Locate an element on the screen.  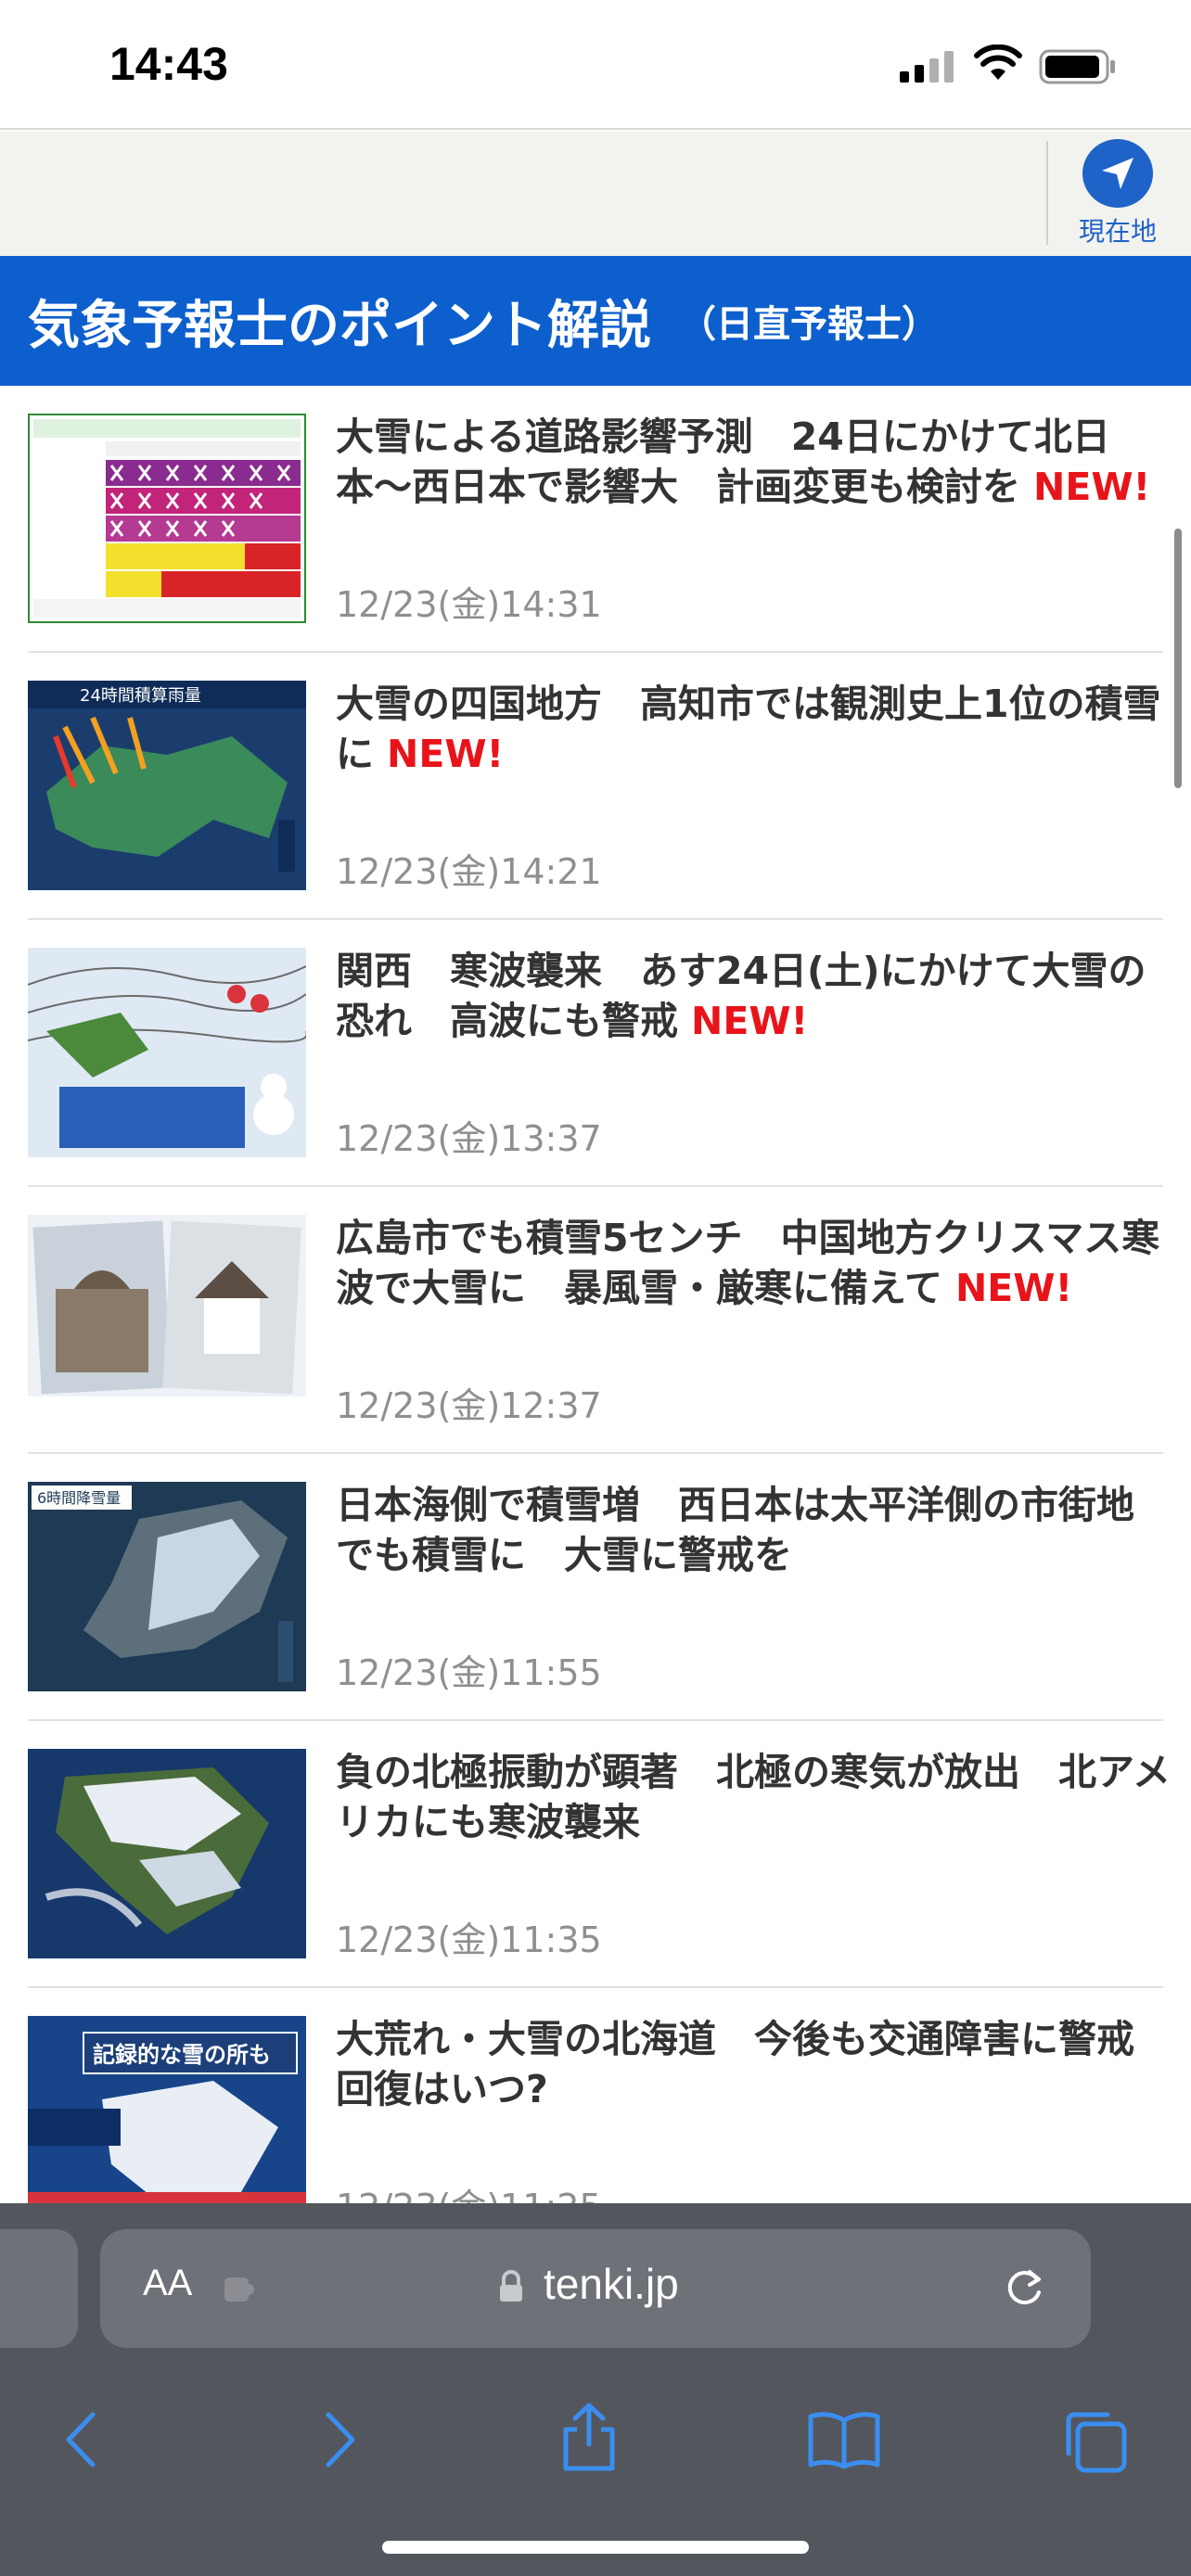
article-date: 12/23(金)14:21 is located at coordinates (469, 871).